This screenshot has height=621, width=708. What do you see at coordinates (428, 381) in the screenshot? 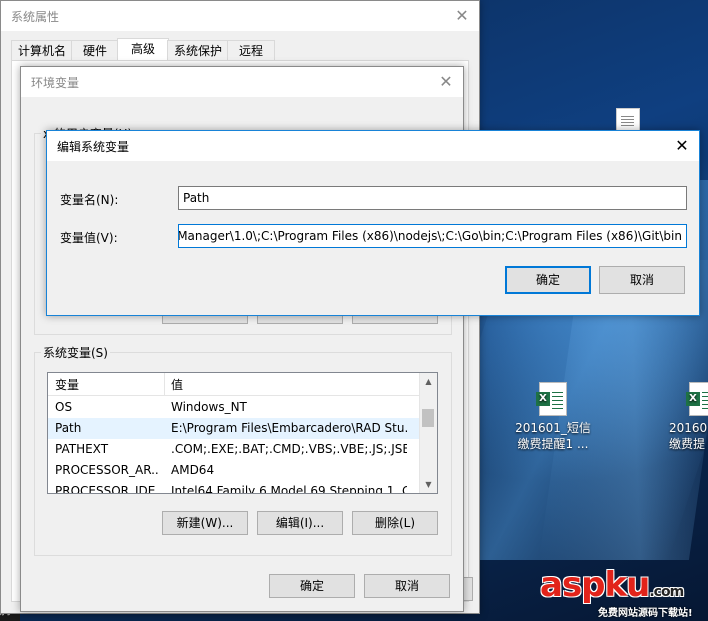
I see `scroll-up-icon: ▲` at bounding box center [428, 381].